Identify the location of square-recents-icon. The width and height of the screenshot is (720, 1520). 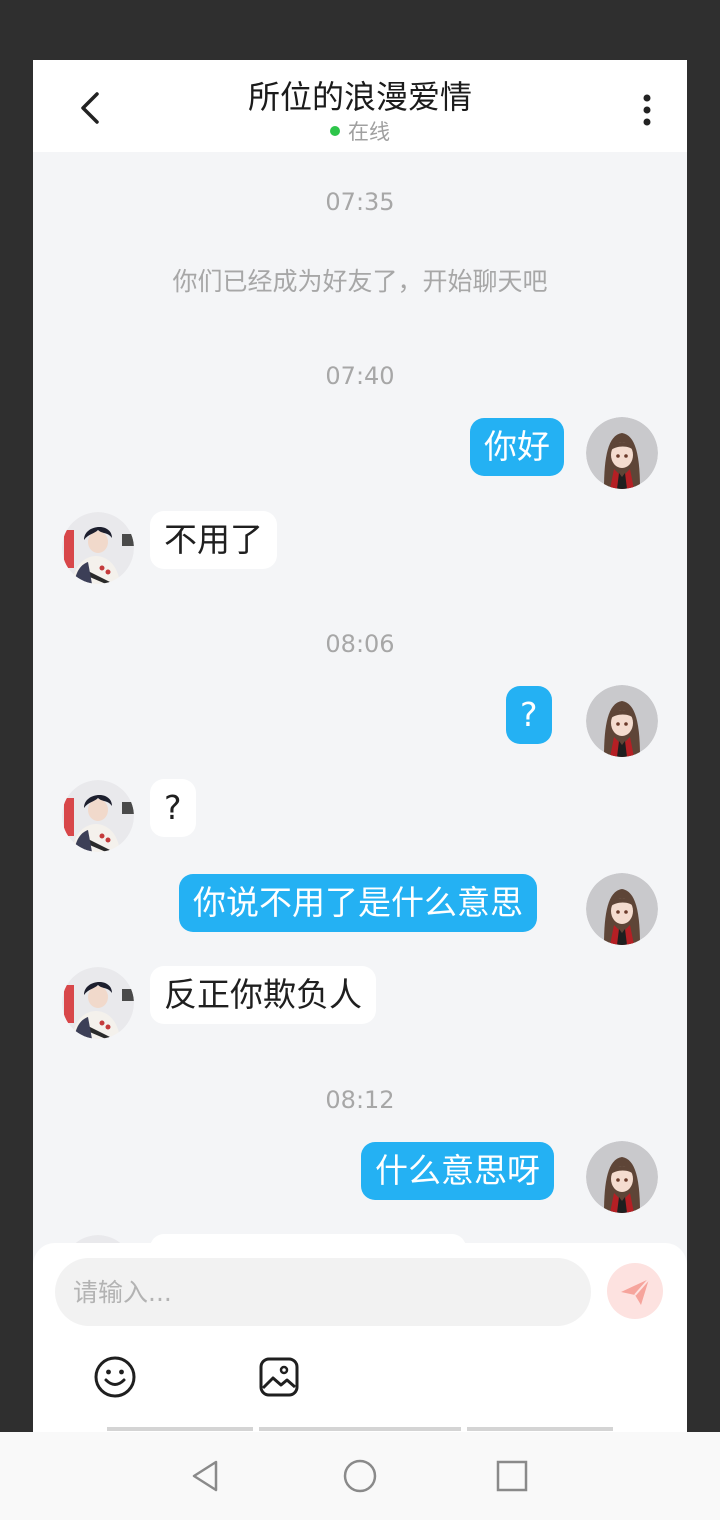
(512, 1476).